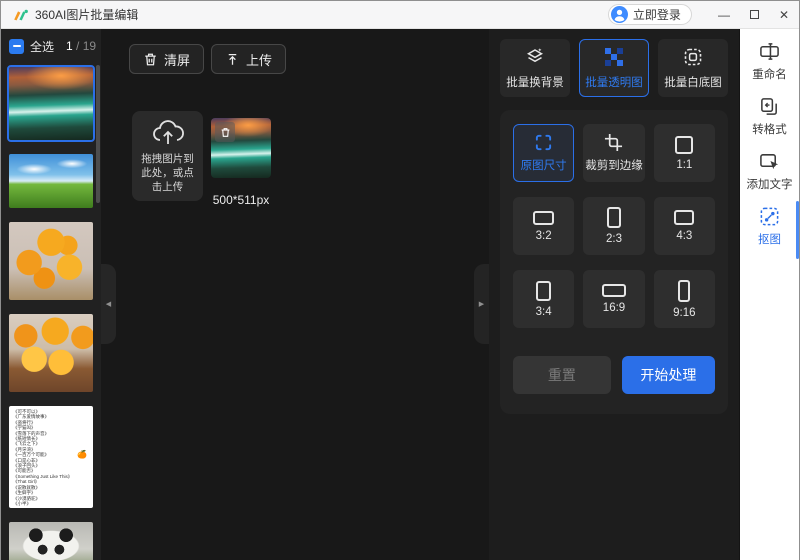 The image size is (800, 560). What do you see at coordinates (769, 216) in the screenshot?
I see `cutout-icon` at bounding box center [769, 216].